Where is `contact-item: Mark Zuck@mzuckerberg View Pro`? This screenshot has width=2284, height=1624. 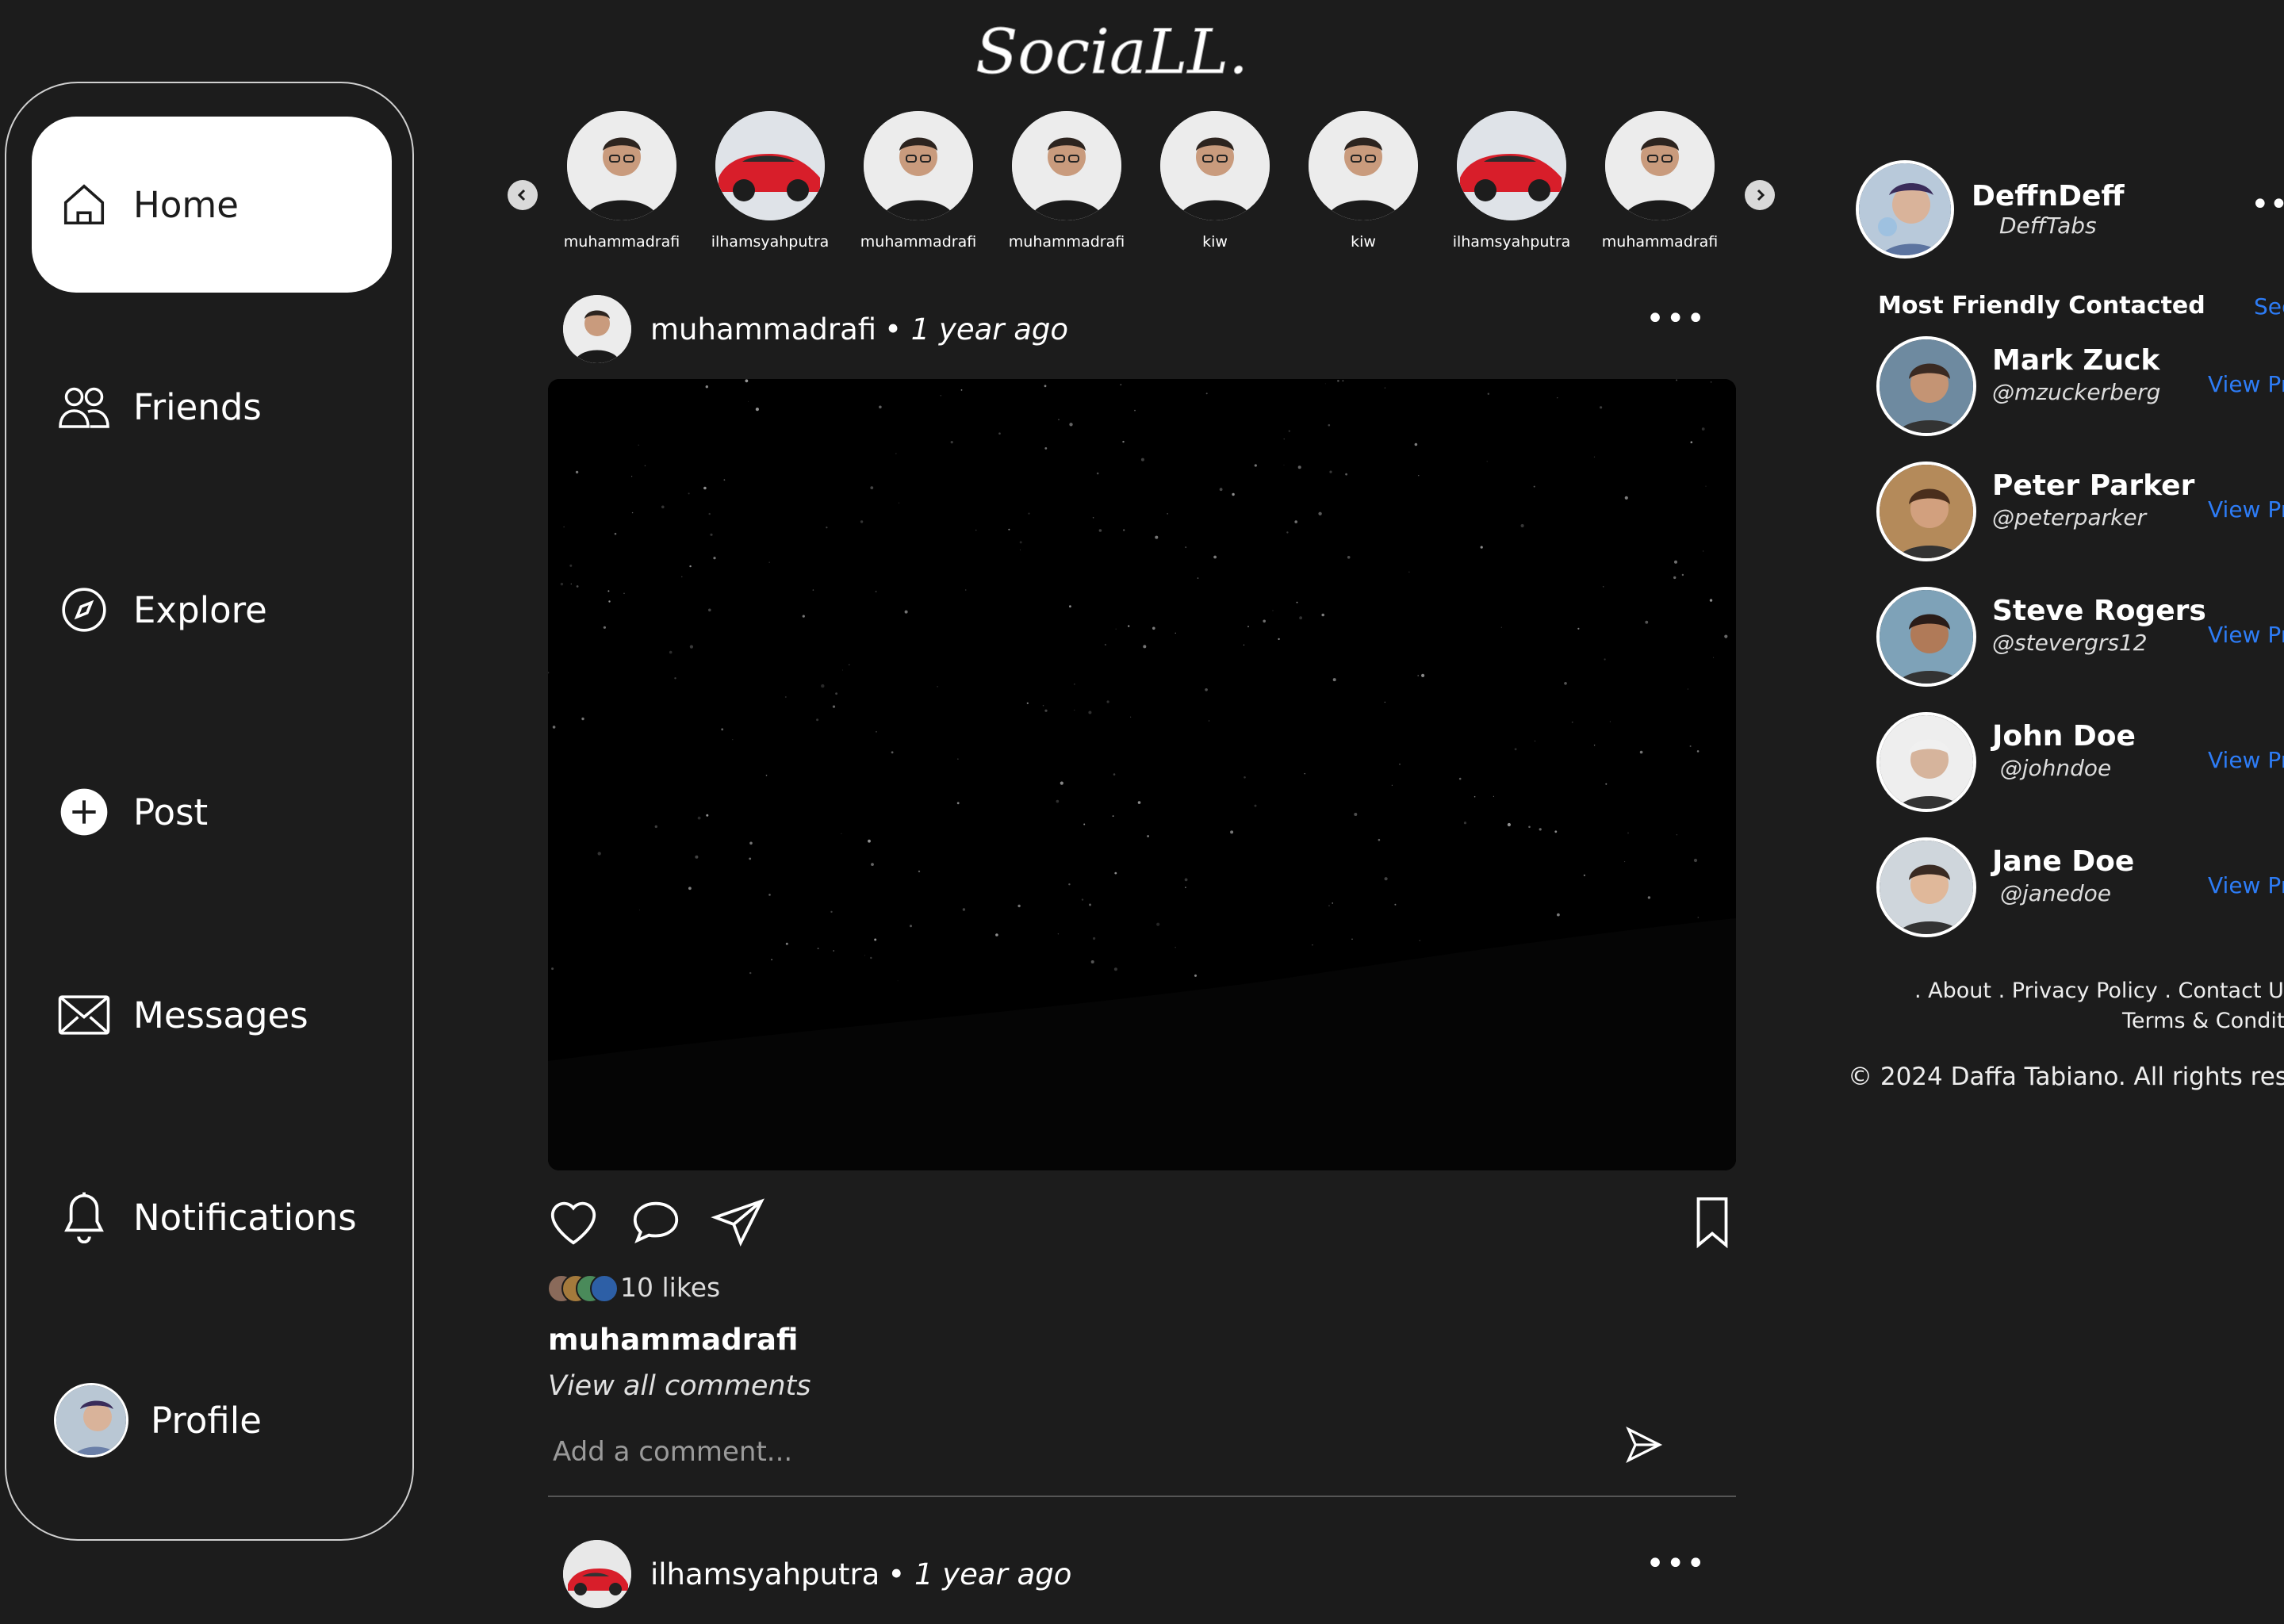 contact-item: Mark Zuck@mzuckerberg View Pro is located at coordinates (2080, 387).